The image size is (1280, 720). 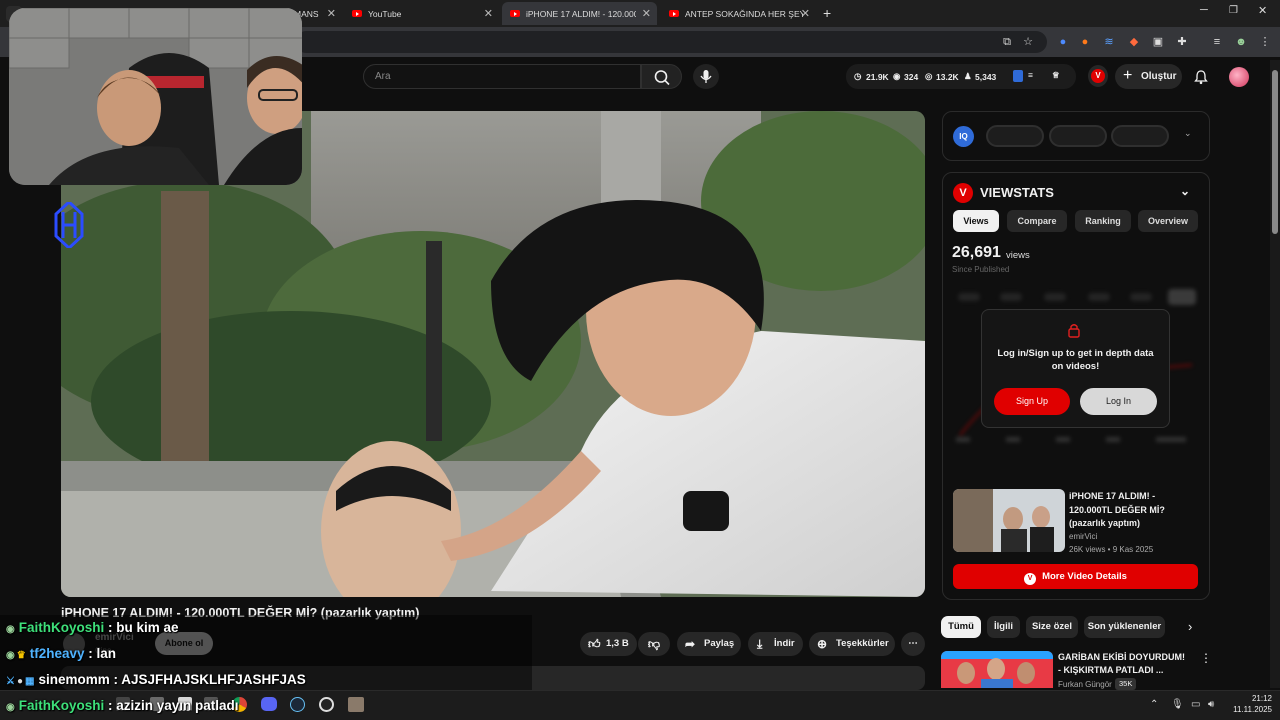 I want to click on more-details-label: More Video Details, so click(x=1084, y=576).